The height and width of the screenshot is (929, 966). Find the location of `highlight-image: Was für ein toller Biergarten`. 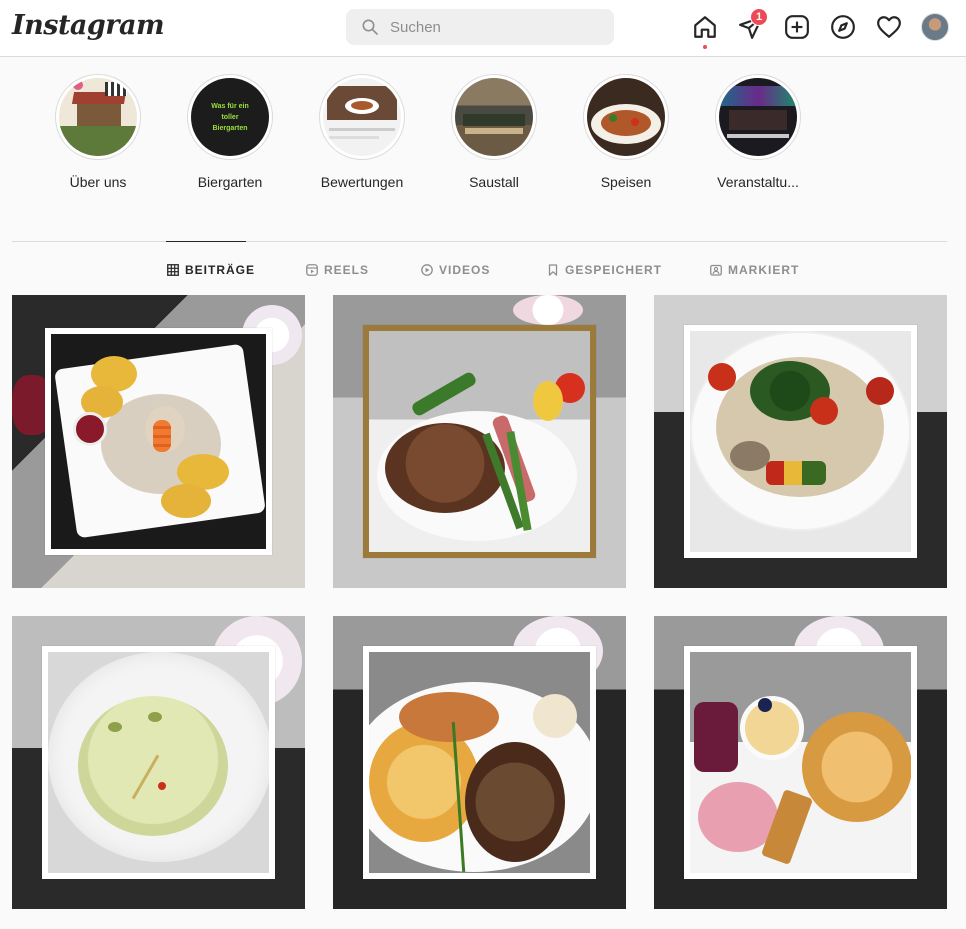

highlight-image: Was für ein toller Biergarten is located at coordinates (230, 117).